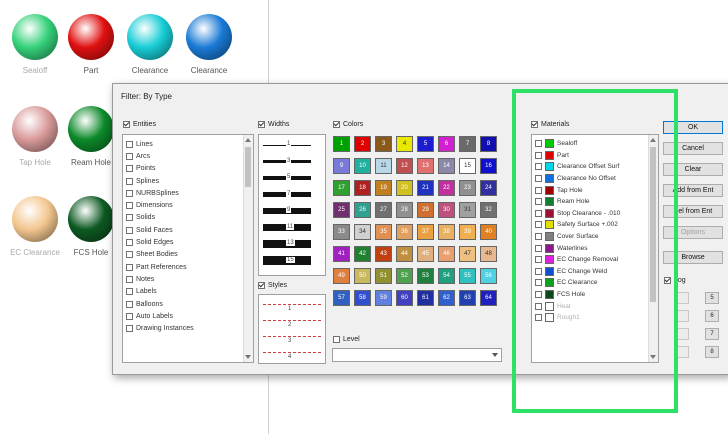 The width and height of the screenshot is (728, 434). Describe the element at coordinates (446, 188) in the screenshot. I see `color-swatch: 22` at that location.